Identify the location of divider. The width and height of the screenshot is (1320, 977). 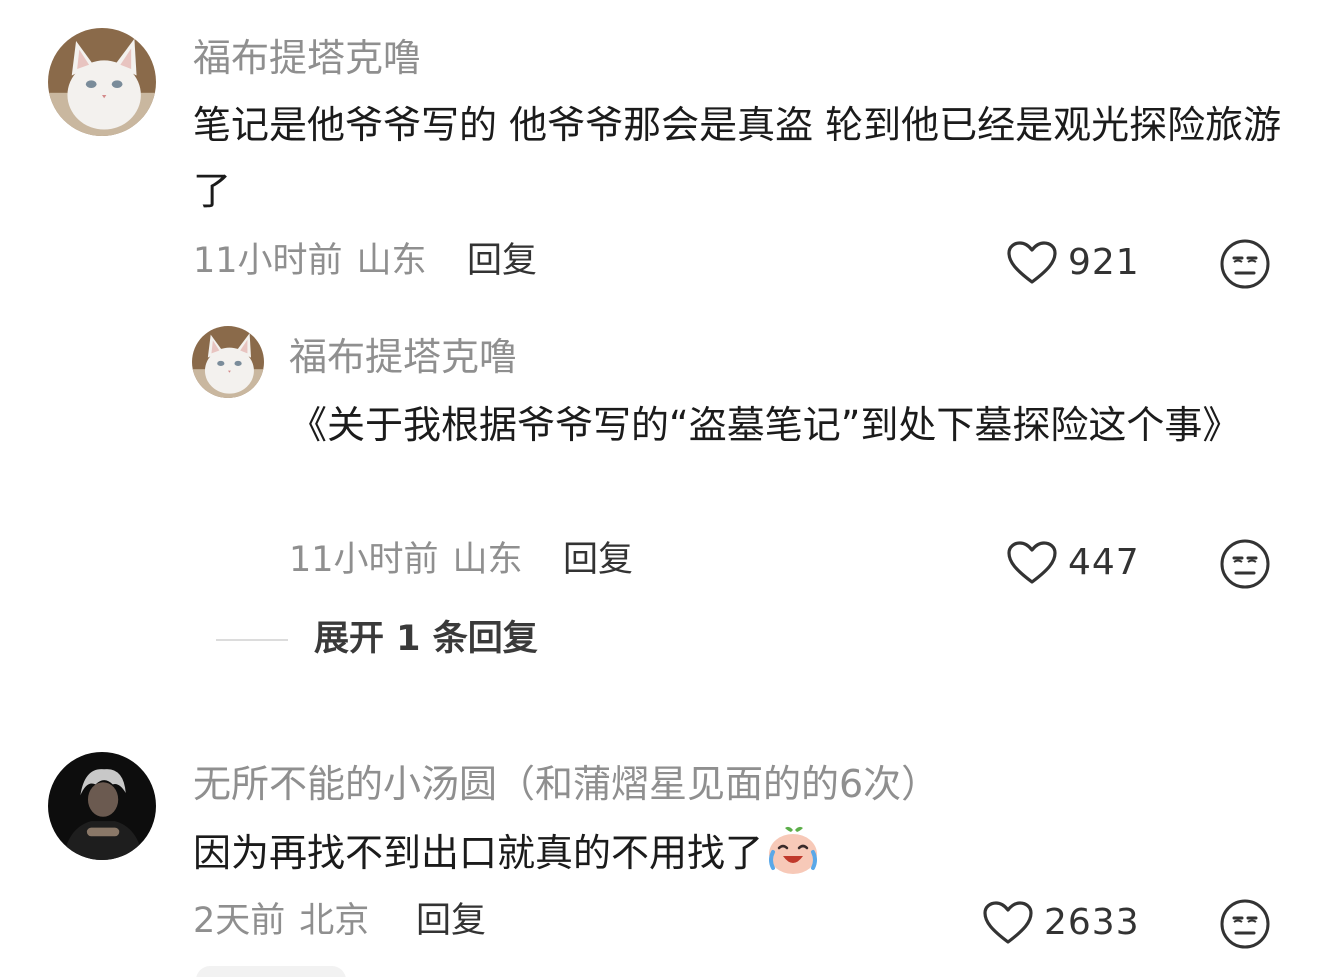
(252, 639).